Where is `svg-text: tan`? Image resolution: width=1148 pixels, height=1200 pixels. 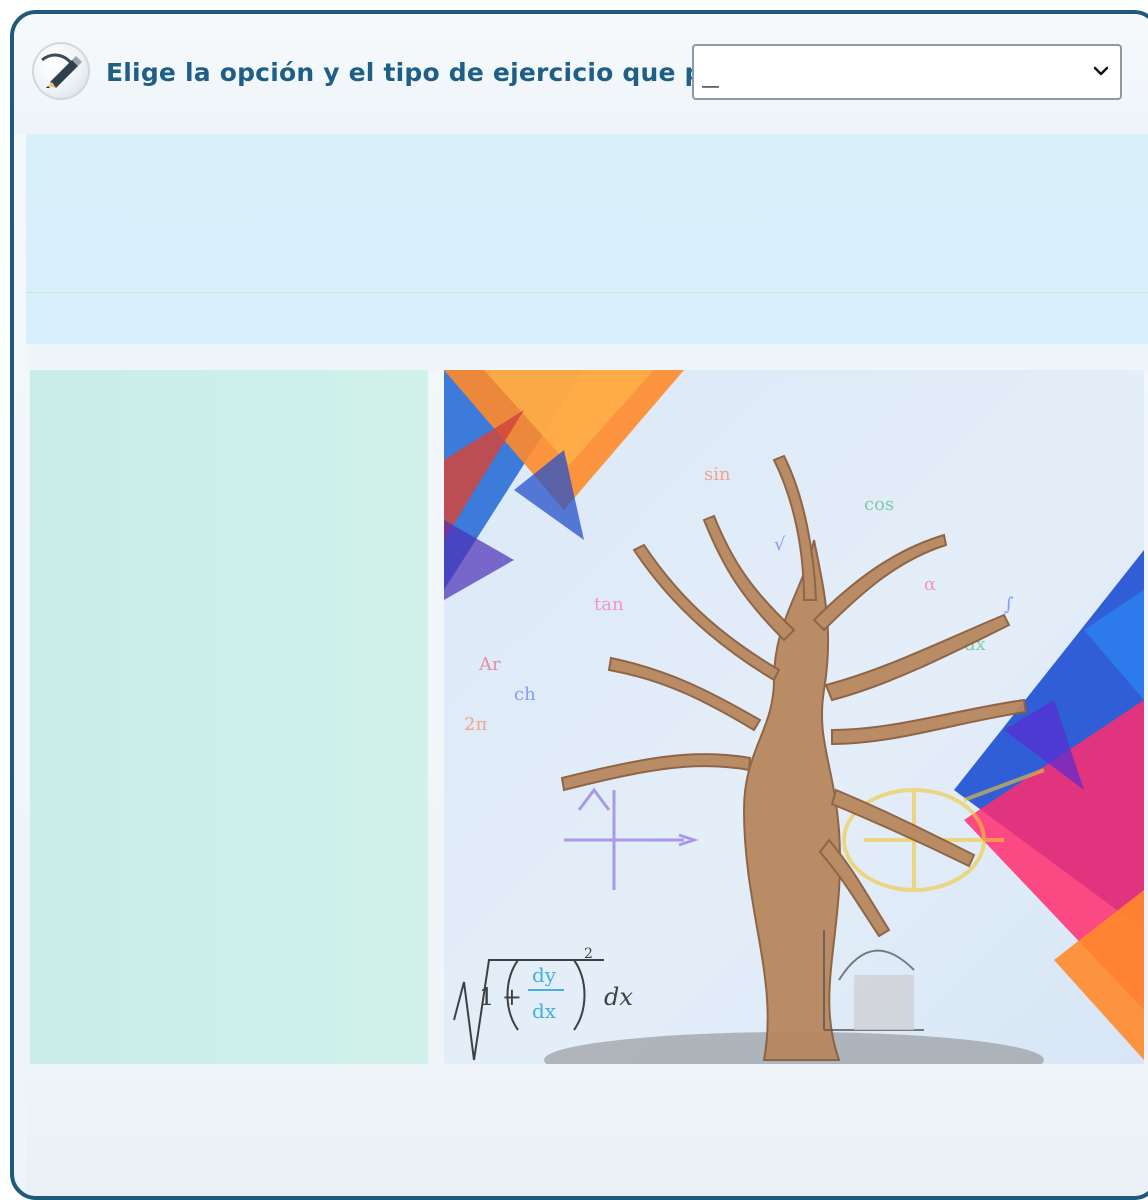 svg-text: tan is located at coordinates (609, 604).